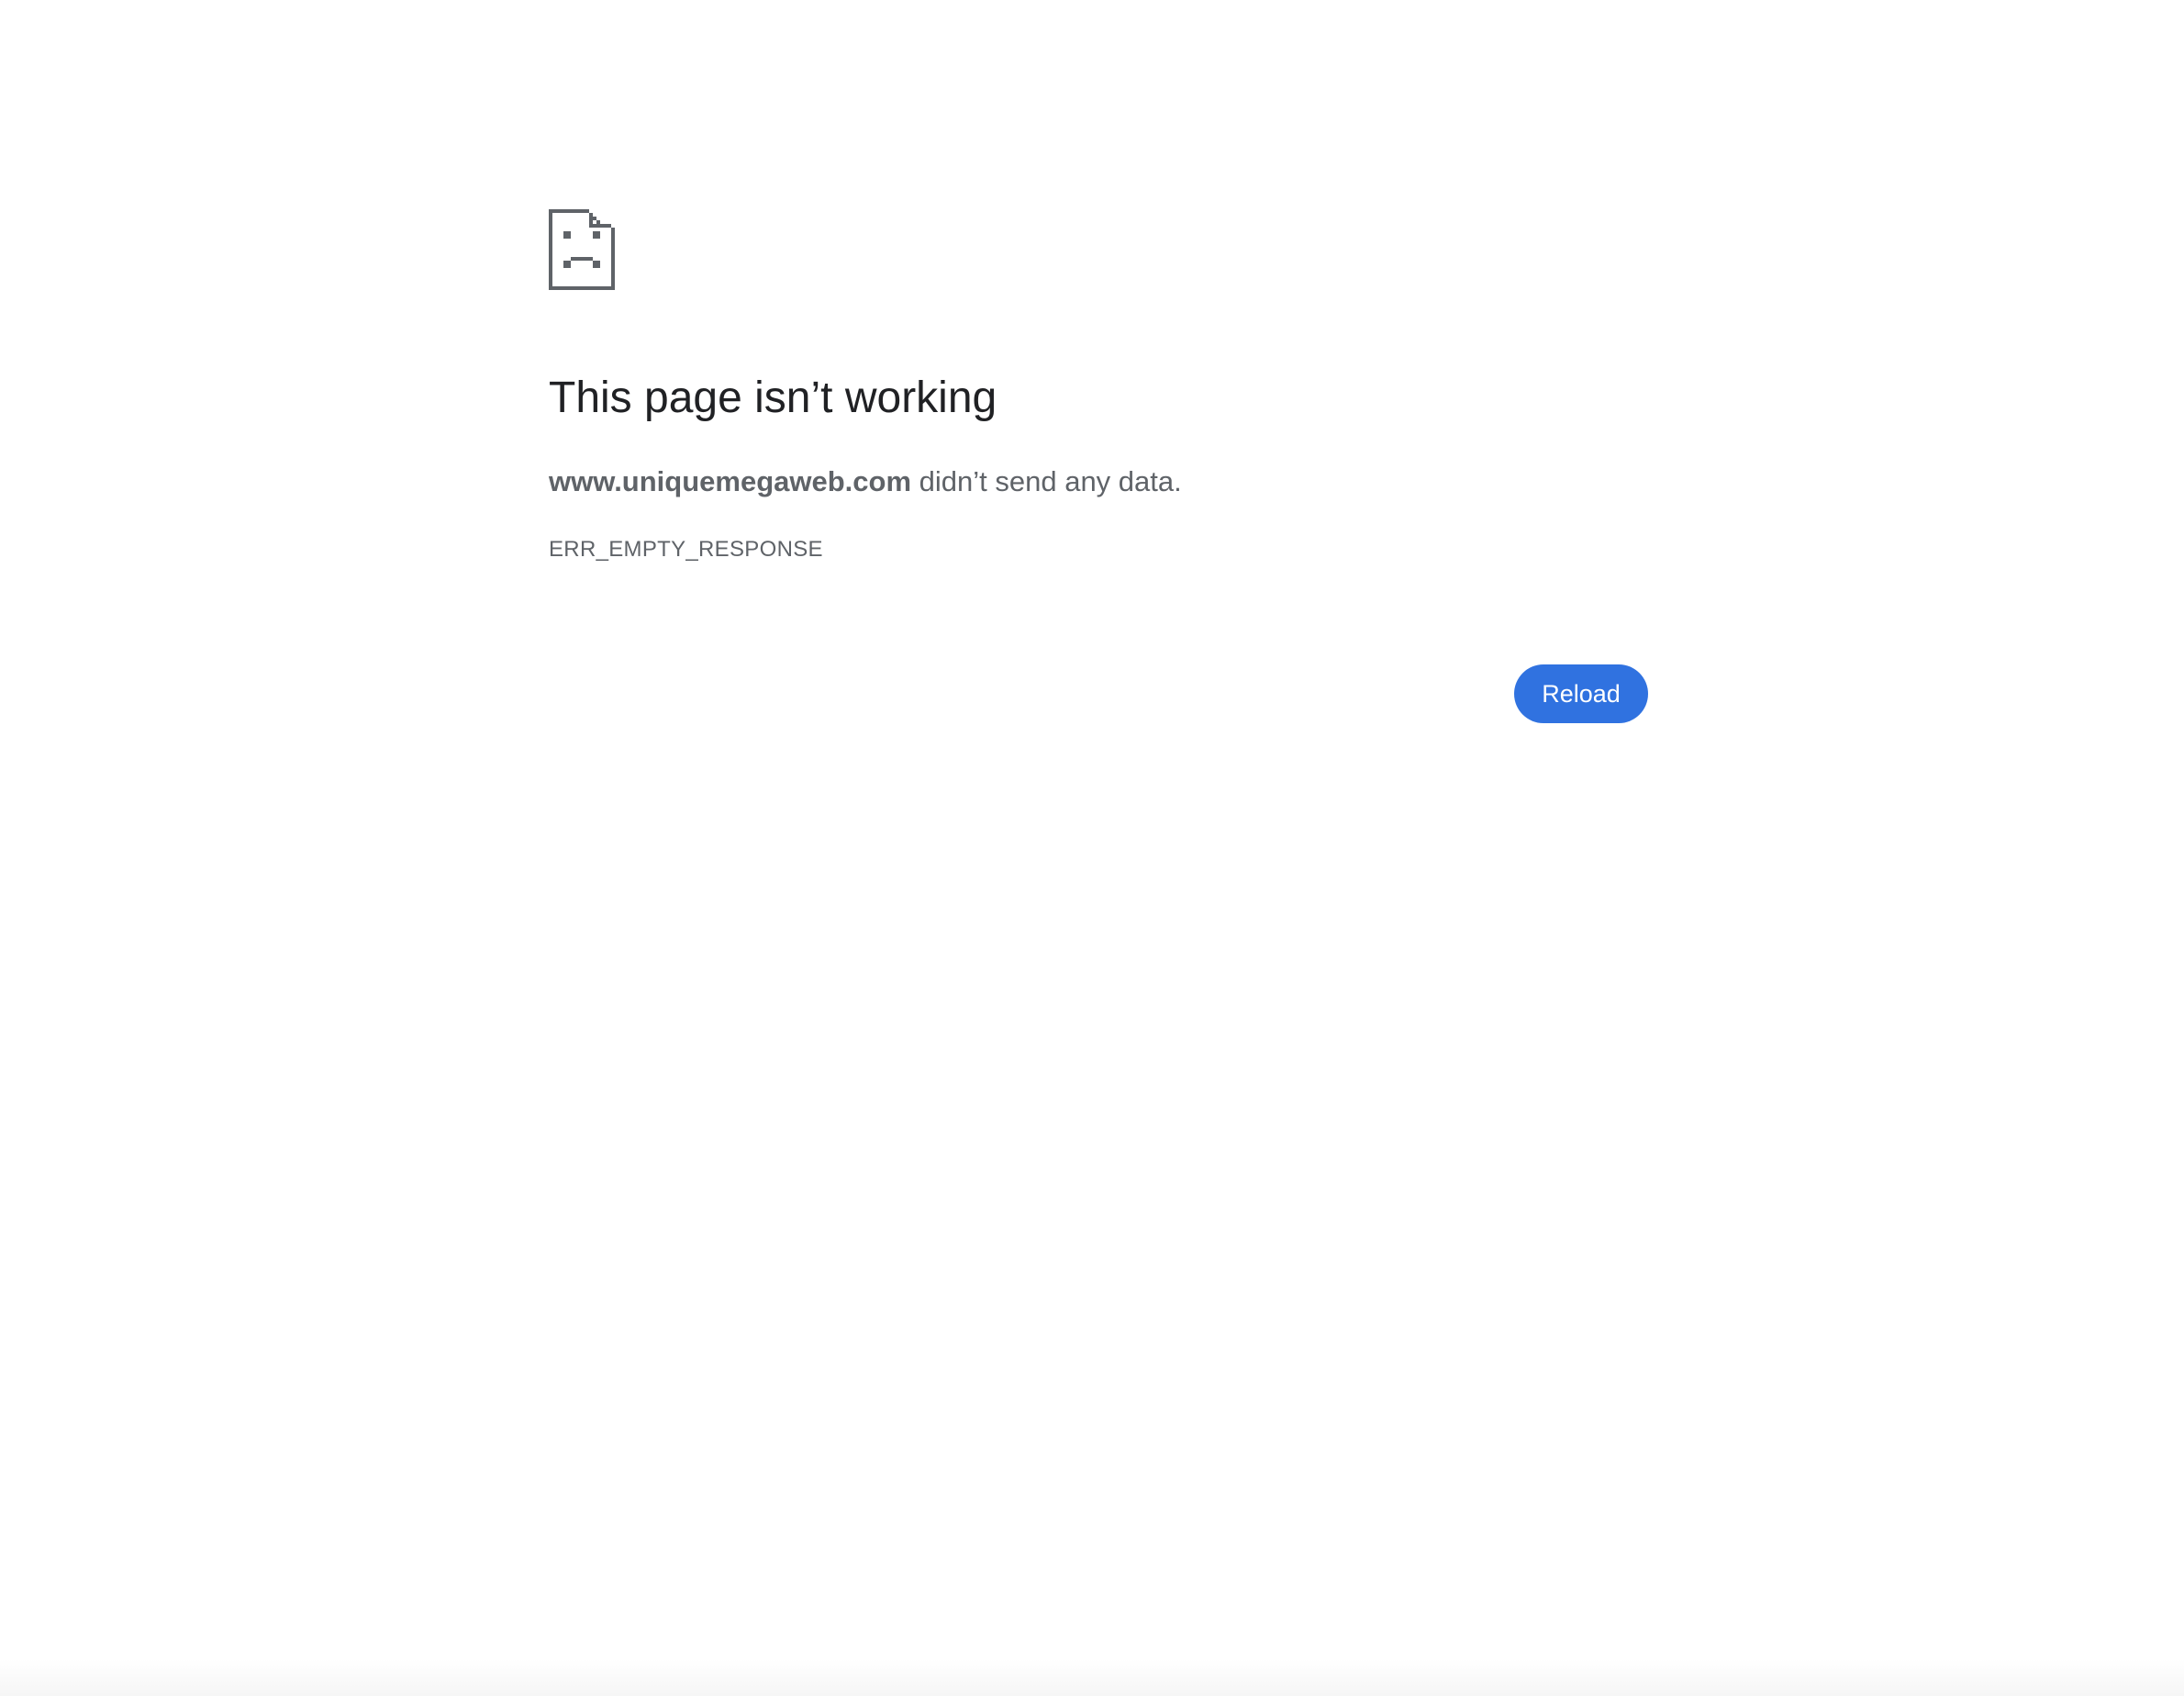  What do you see at coordinates (582, 249) in the screenshot?
I see `sad-page-icon` at bounding box center [582, 249].